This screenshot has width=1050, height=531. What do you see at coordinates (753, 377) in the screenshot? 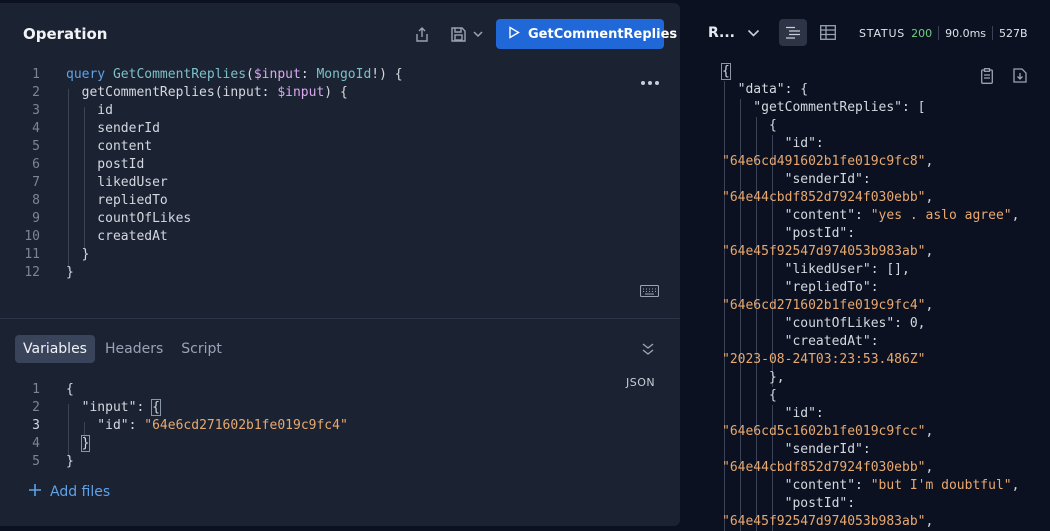
I see `code-token: },` at bounding box center [753, 377].